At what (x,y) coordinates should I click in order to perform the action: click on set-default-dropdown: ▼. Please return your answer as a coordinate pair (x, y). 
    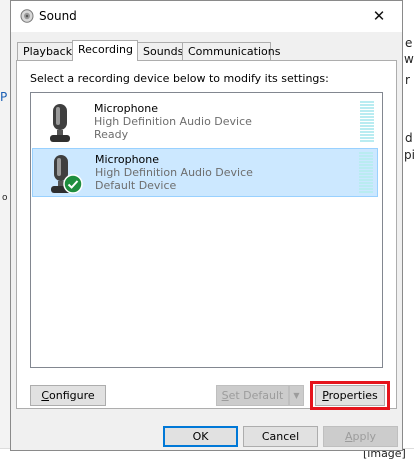
    Looking at the image, I should click on (296, 395).